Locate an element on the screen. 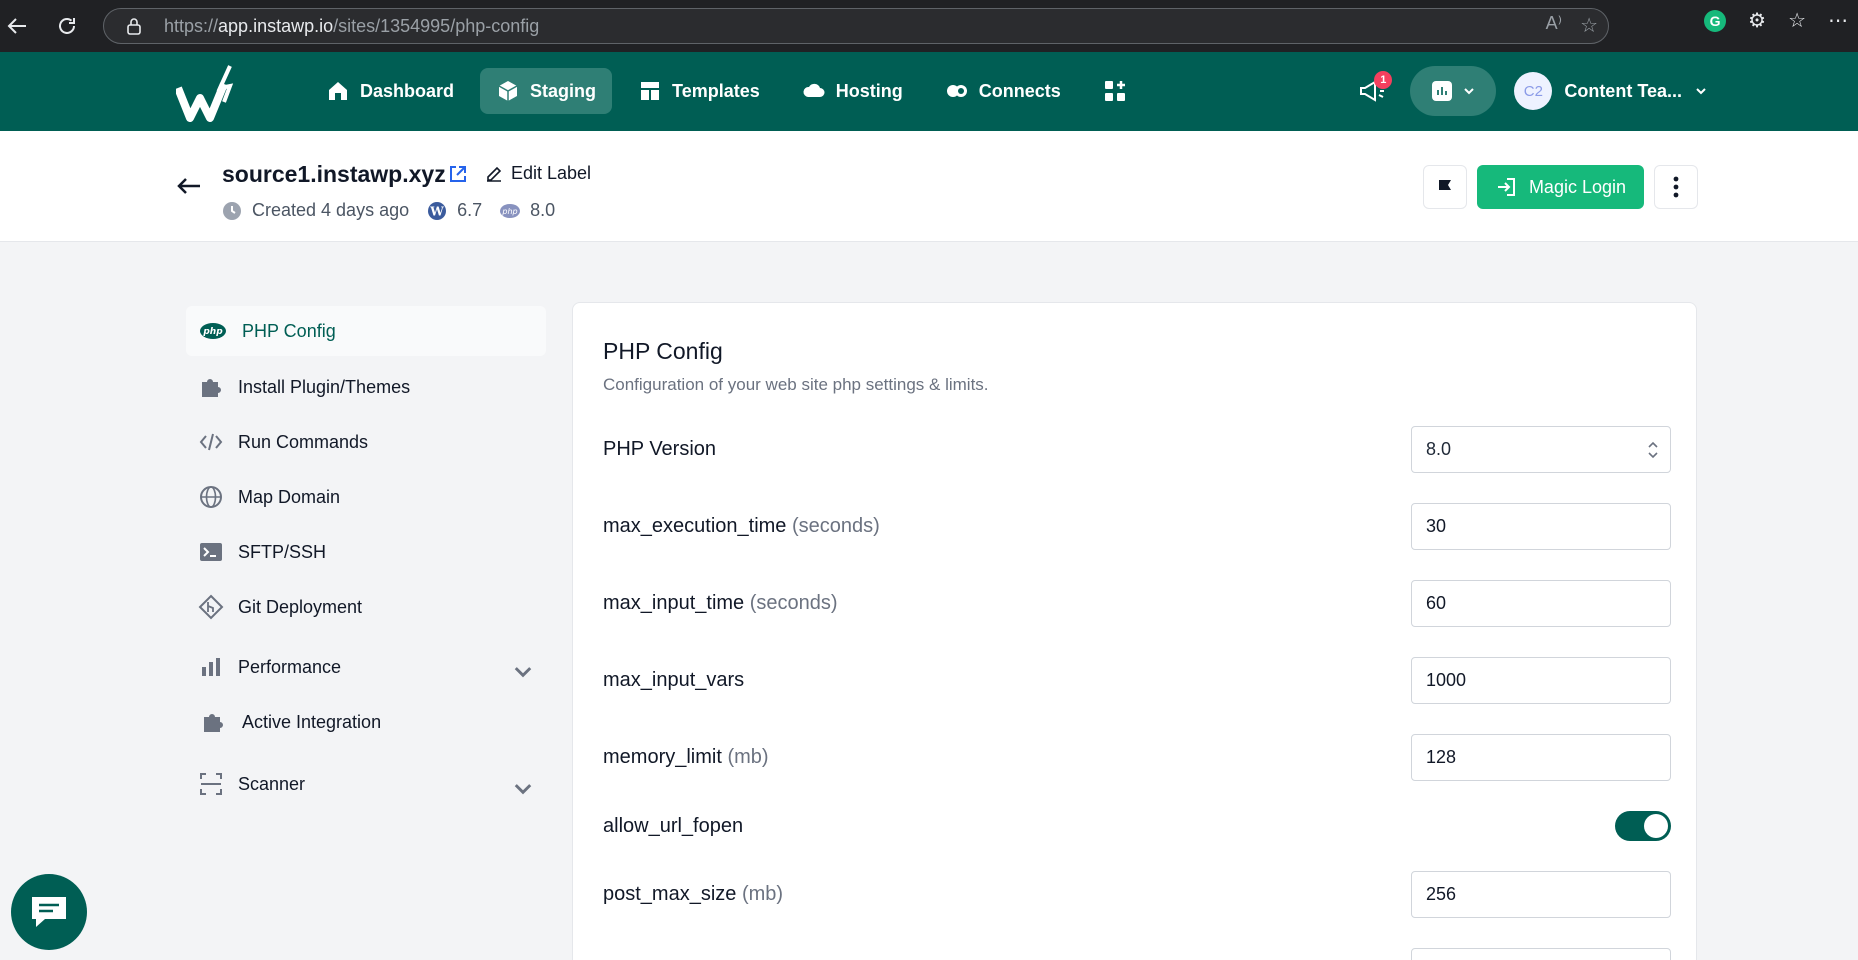  clock-icon is located at coordinates (232, 210).